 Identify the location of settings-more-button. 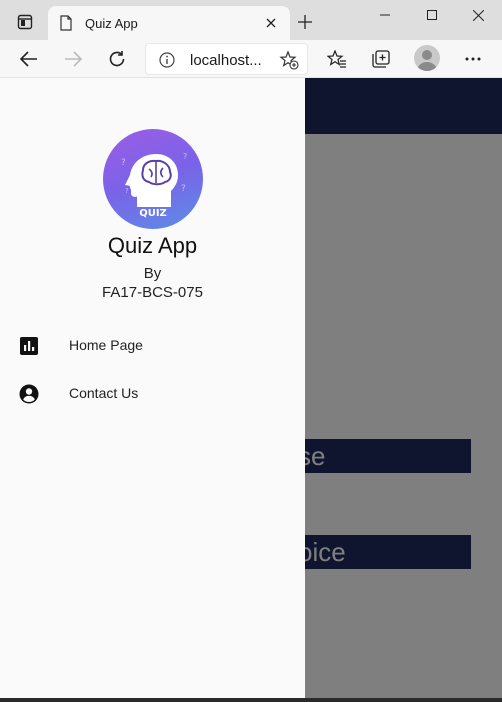
(473, 59).